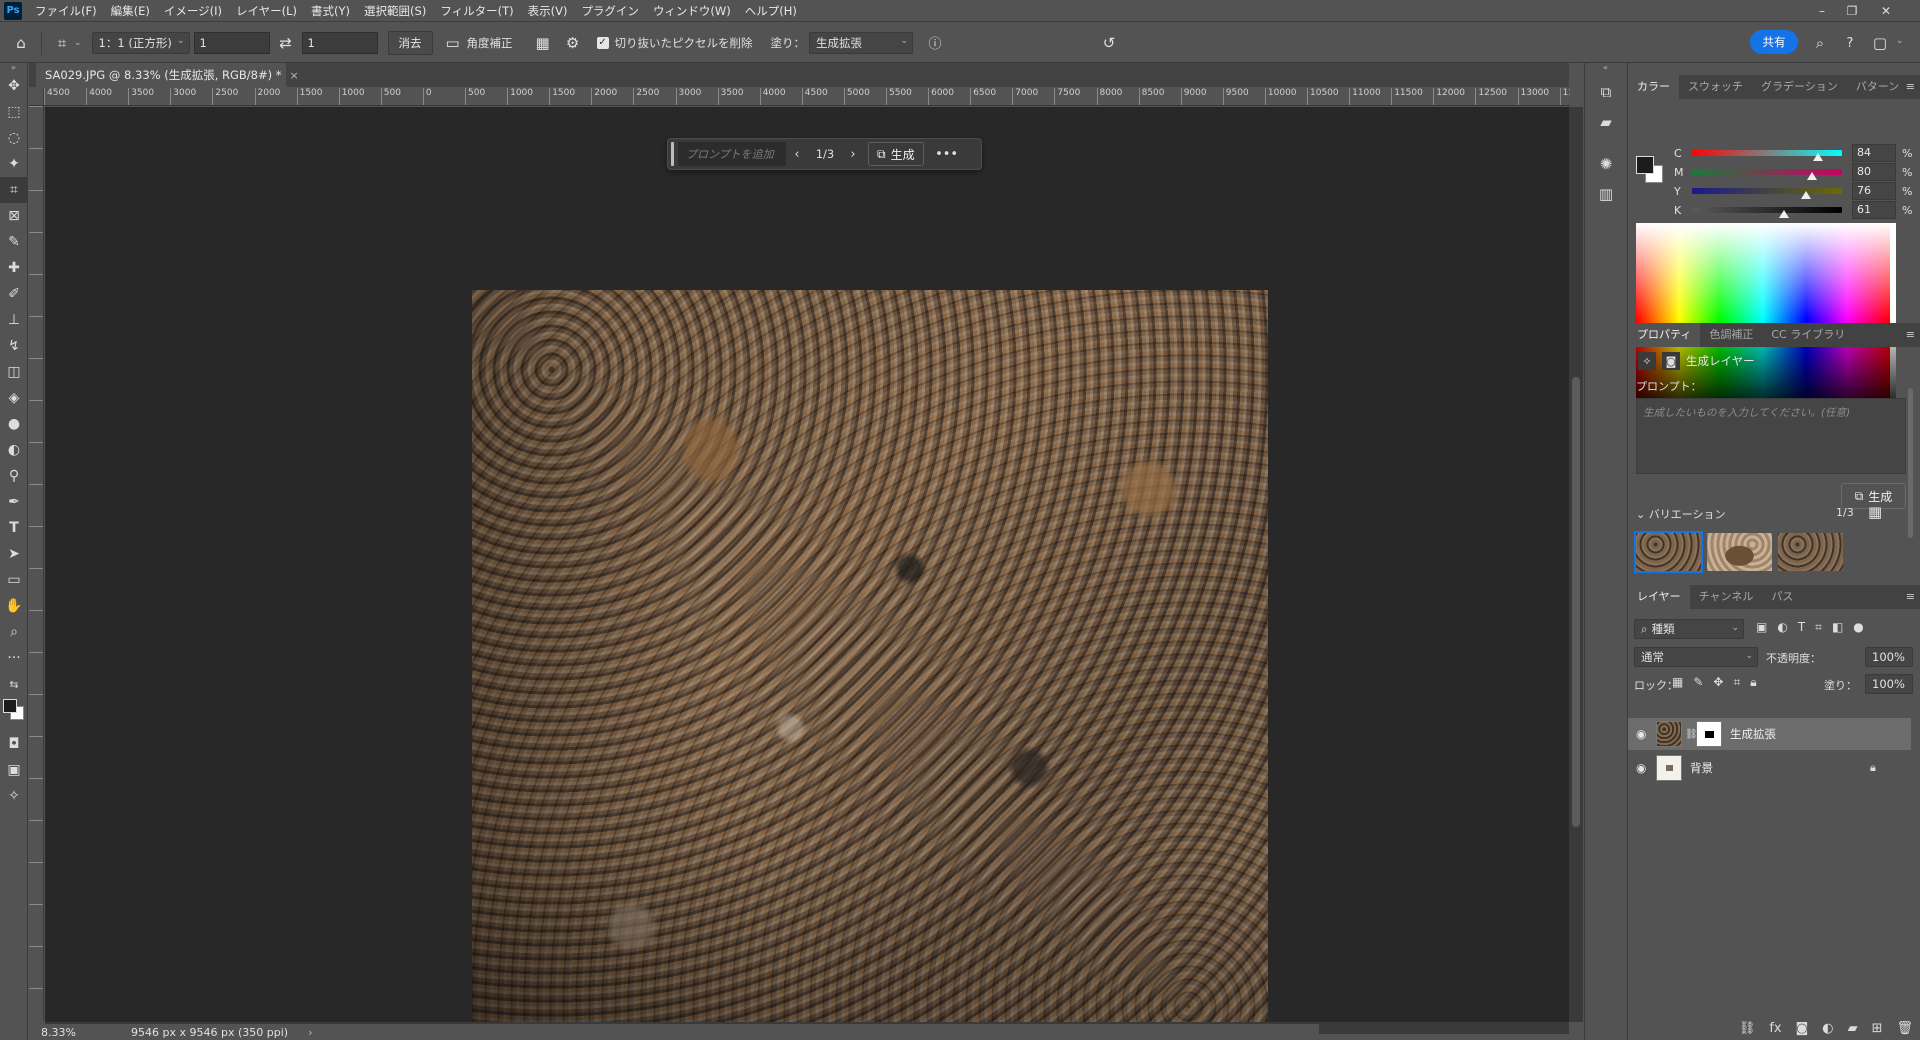  What do you see at coordinates (1782, 597) in the screenshot?
I see `tab-paths: パス` at bounding box center [1782, 597].